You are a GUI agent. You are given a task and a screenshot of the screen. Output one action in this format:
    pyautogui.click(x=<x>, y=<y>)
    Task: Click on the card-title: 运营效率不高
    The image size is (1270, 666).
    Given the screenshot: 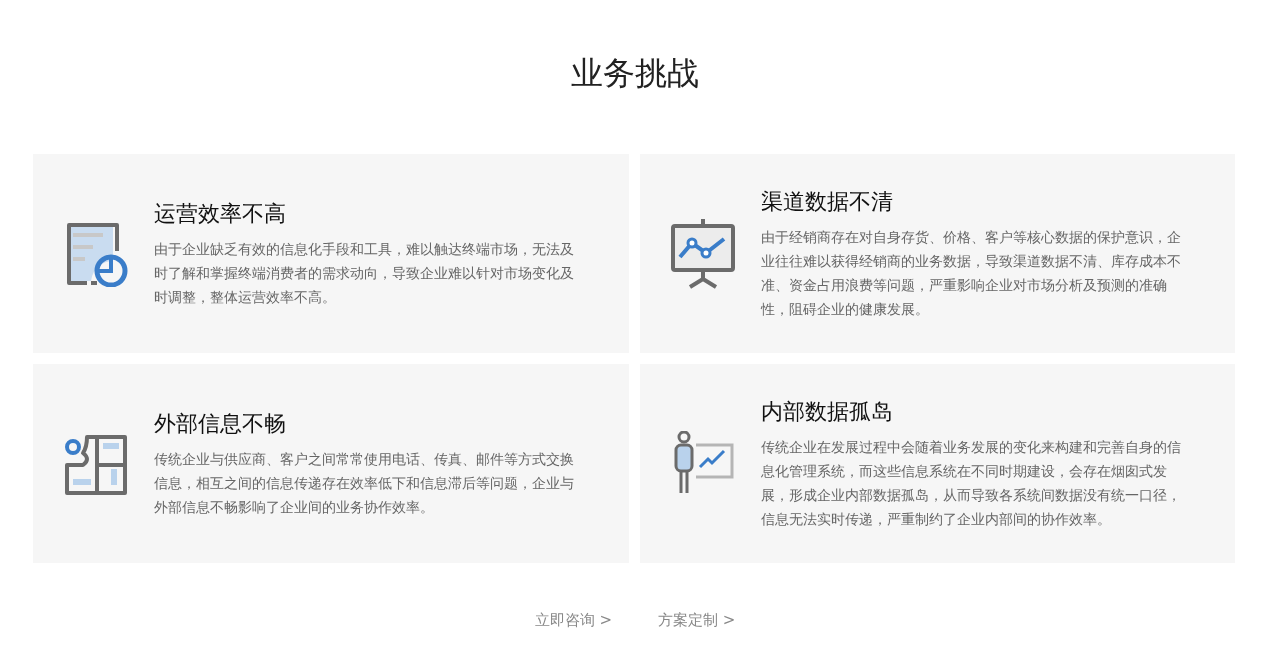 What is the action you would take?
    pyautogui.click(x=220, y=213)
    